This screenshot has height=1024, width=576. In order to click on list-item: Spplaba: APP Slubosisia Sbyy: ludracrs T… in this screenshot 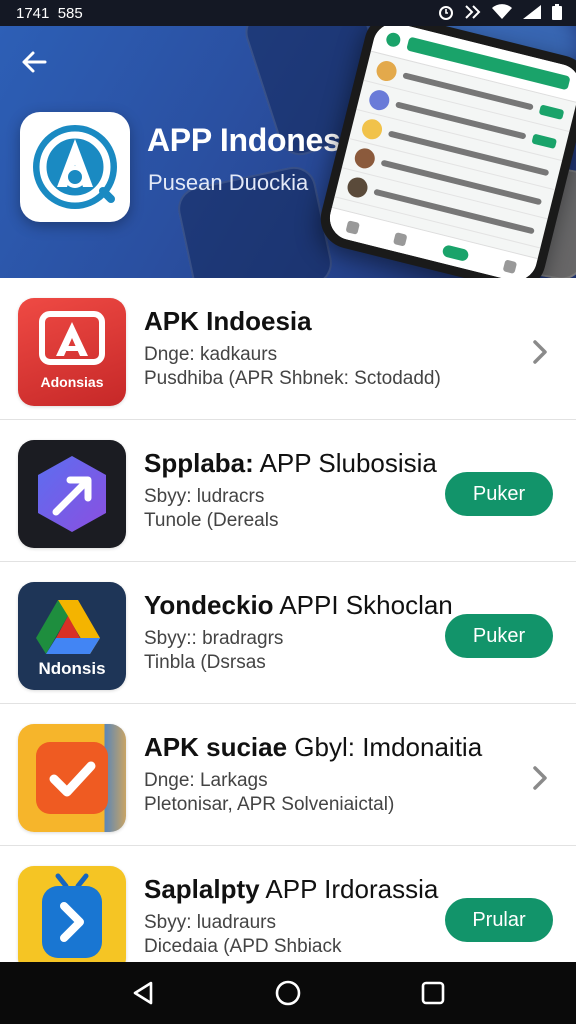, I will do `click(288, 491)`.